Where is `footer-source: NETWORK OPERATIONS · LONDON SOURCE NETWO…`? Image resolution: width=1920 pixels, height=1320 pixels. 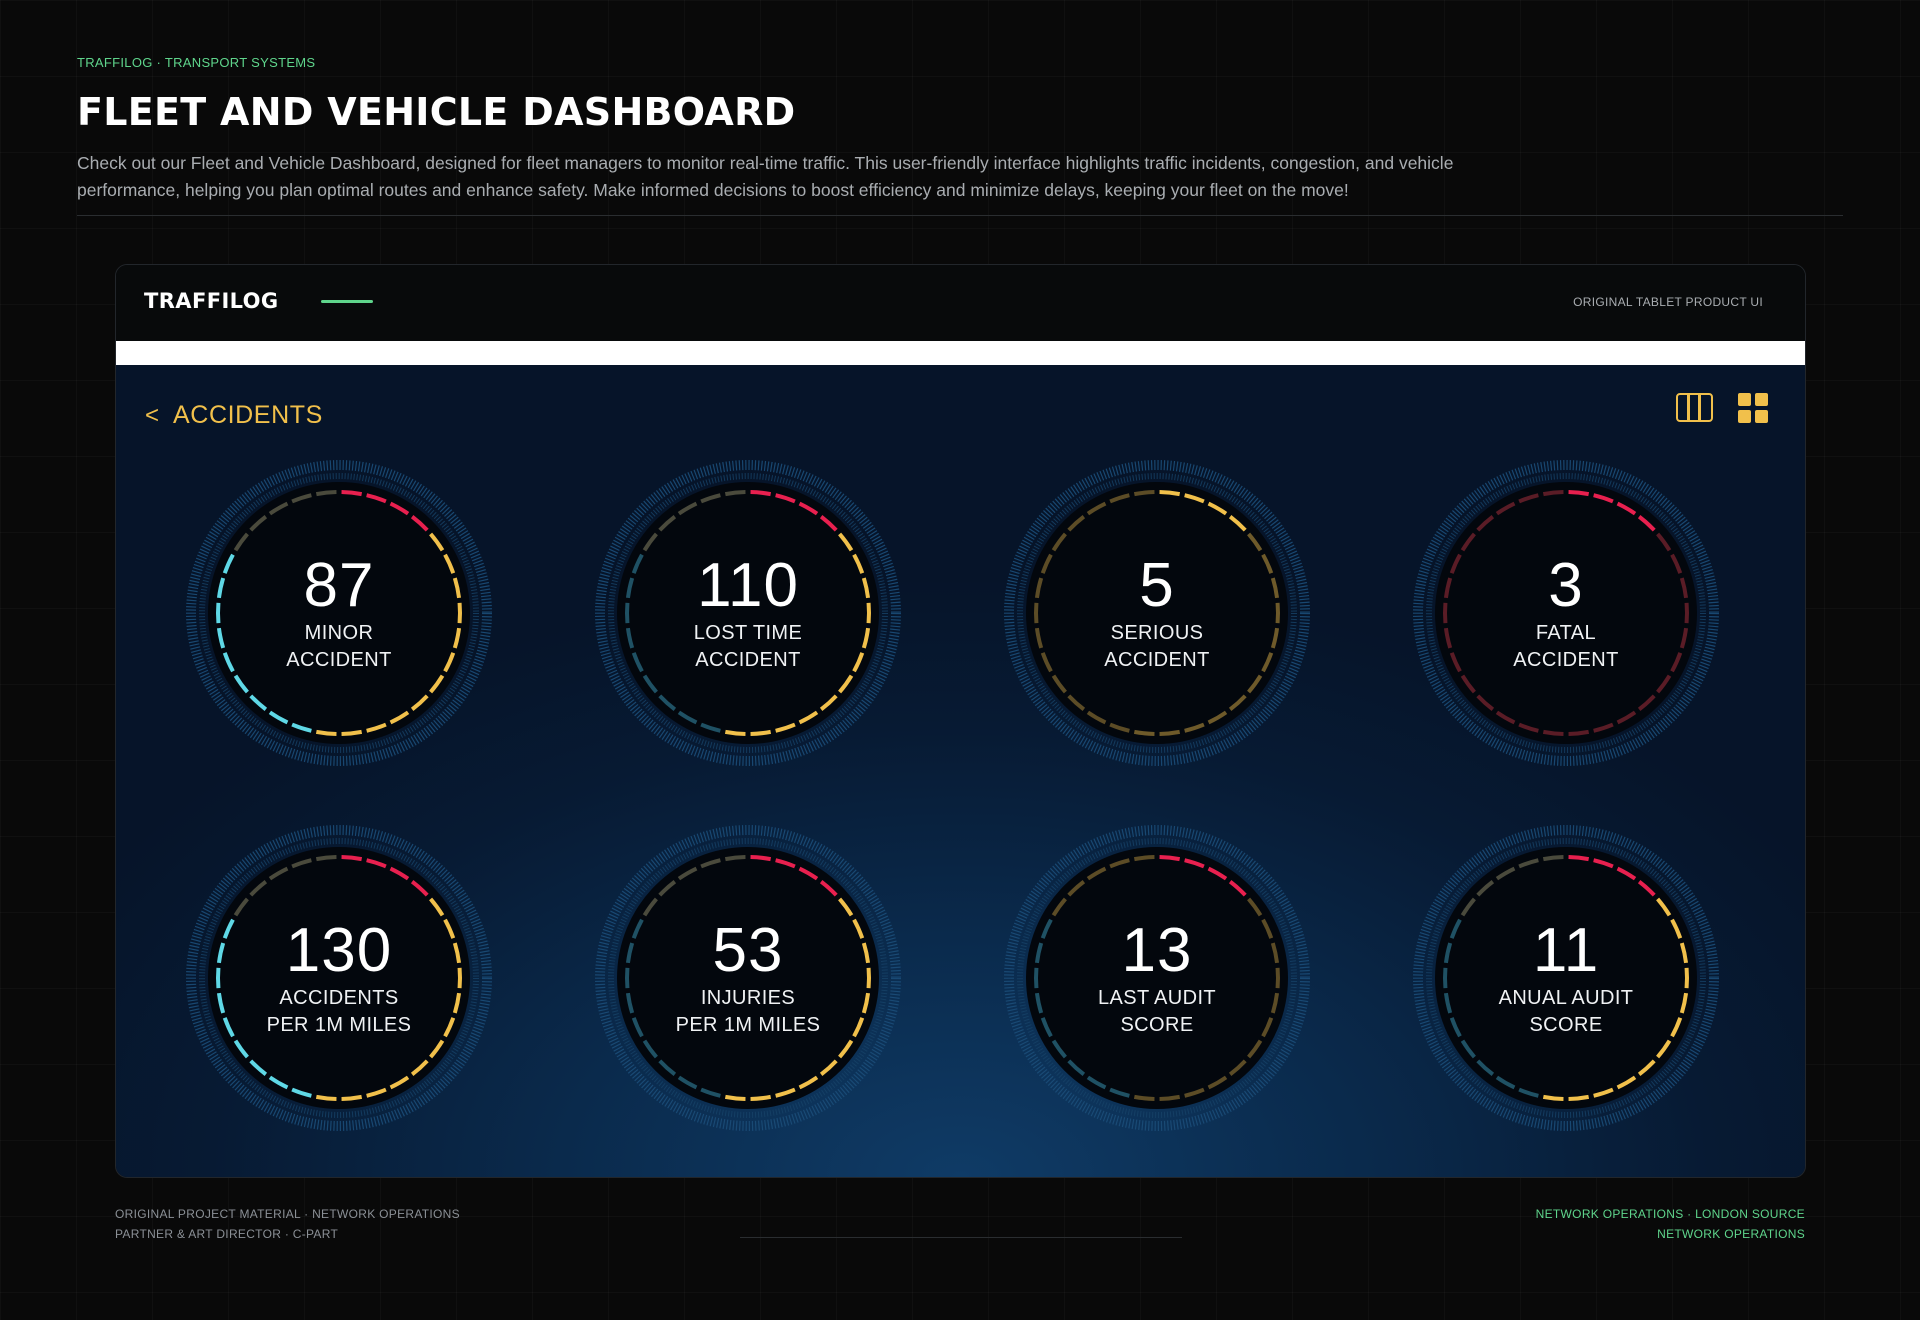 footer-source: NETWORK OPERATIONS · LONDON SOURCE NETWO… is located at coordinates (1670, 1224).